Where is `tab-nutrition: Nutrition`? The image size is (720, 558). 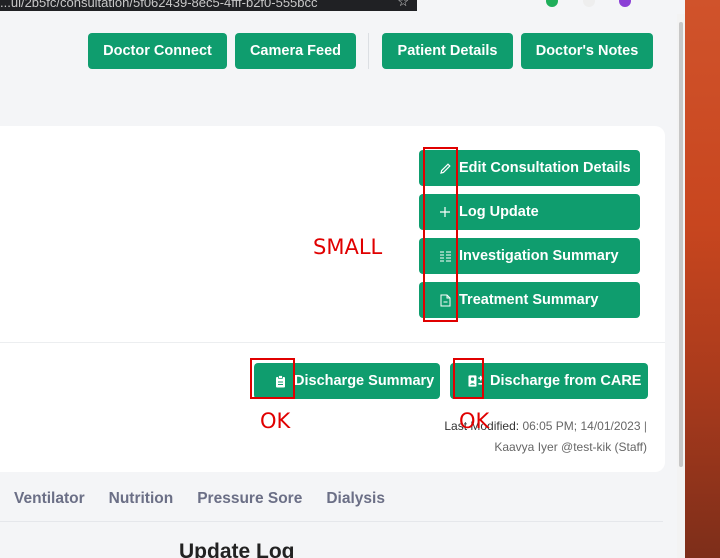
tab-nutrition: Nutrition is located at coordinates (141, 499).